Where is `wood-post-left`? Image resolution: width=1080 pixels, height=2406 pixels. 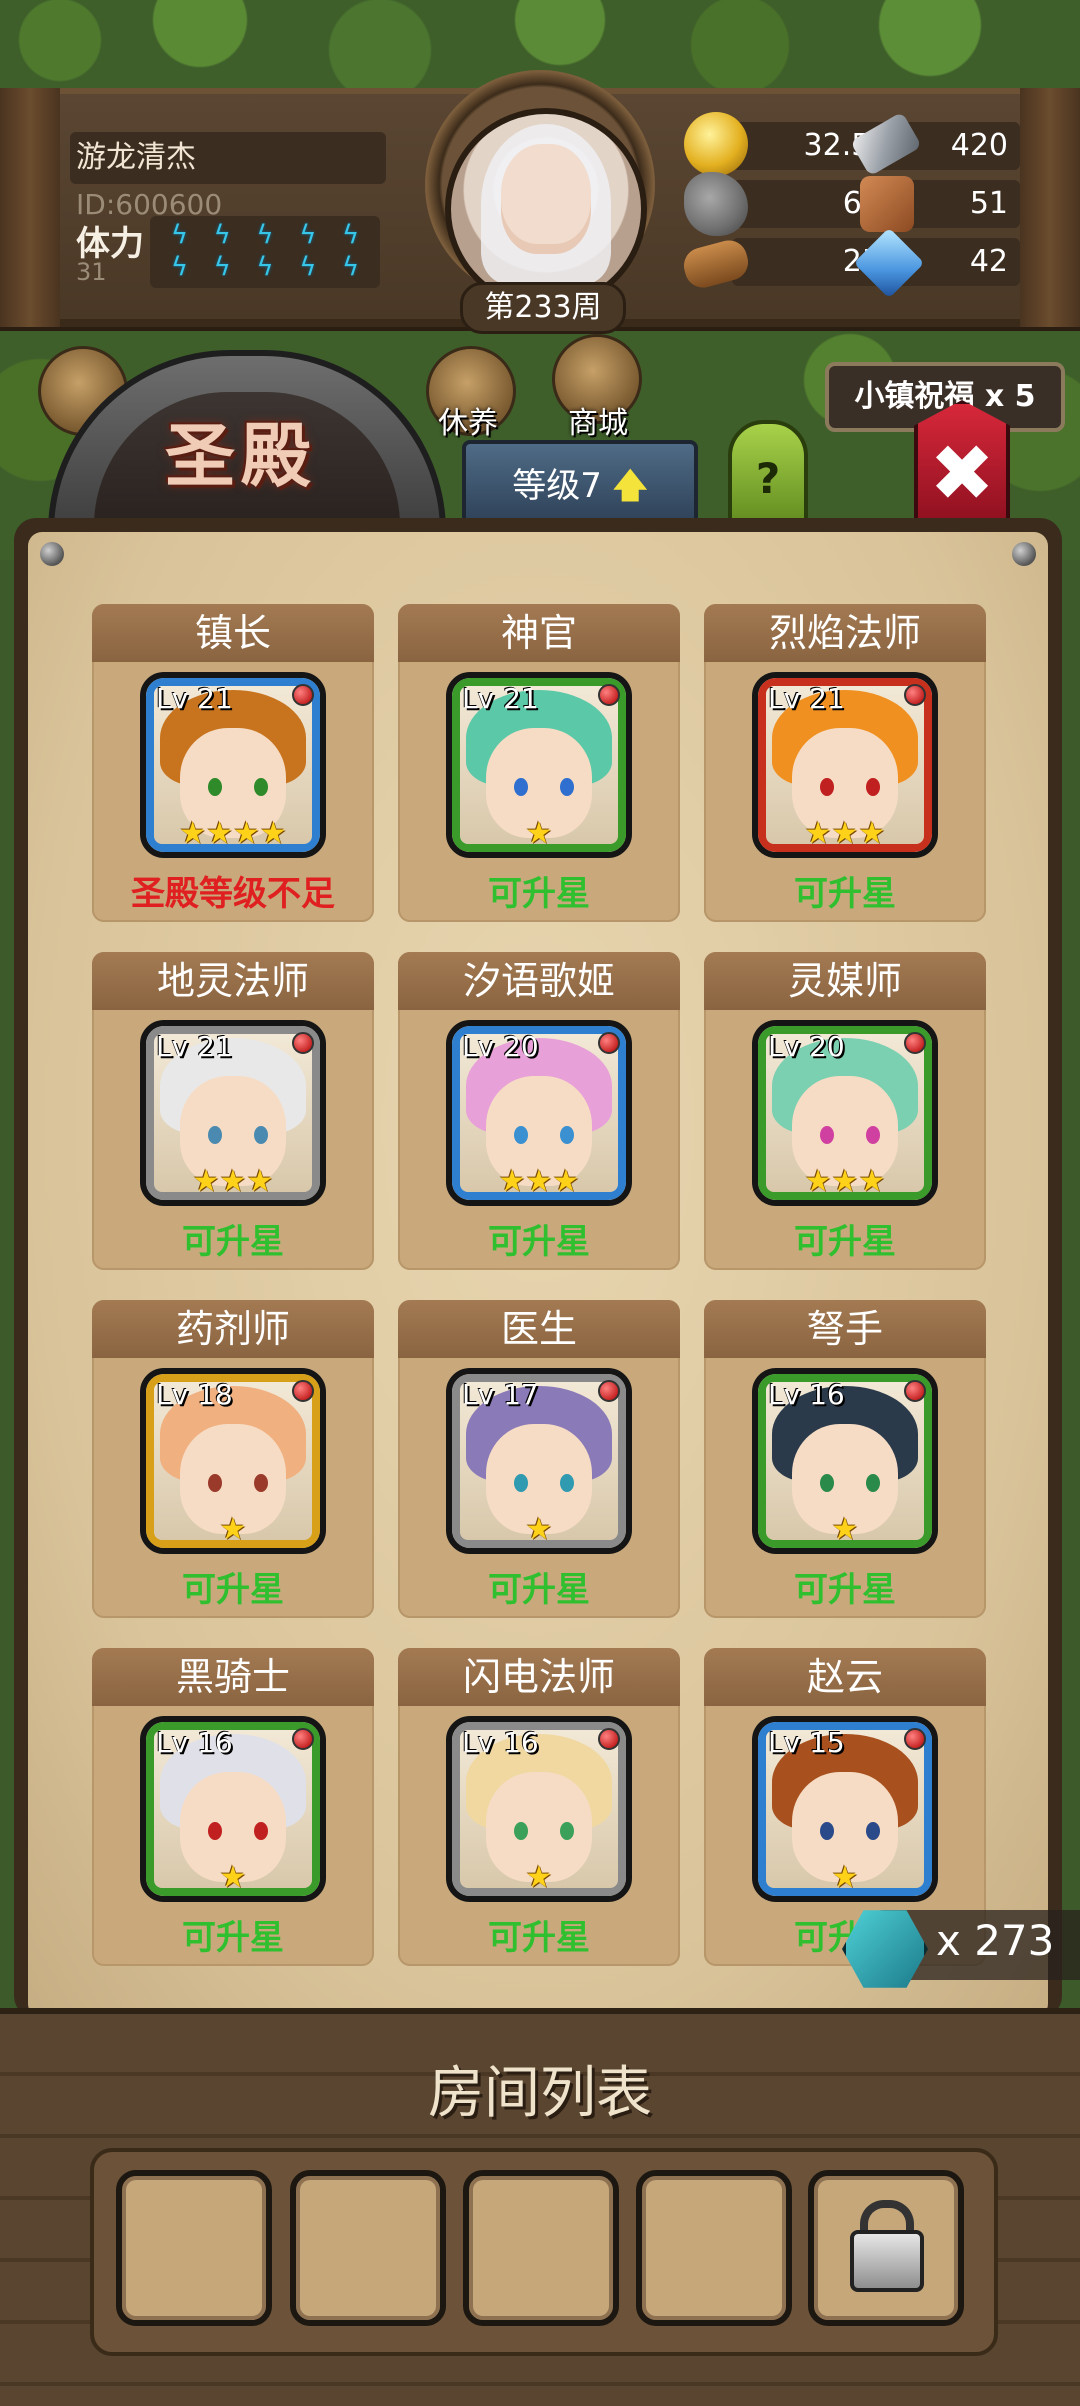 wood-post-left is located at coordinates (30, 207).